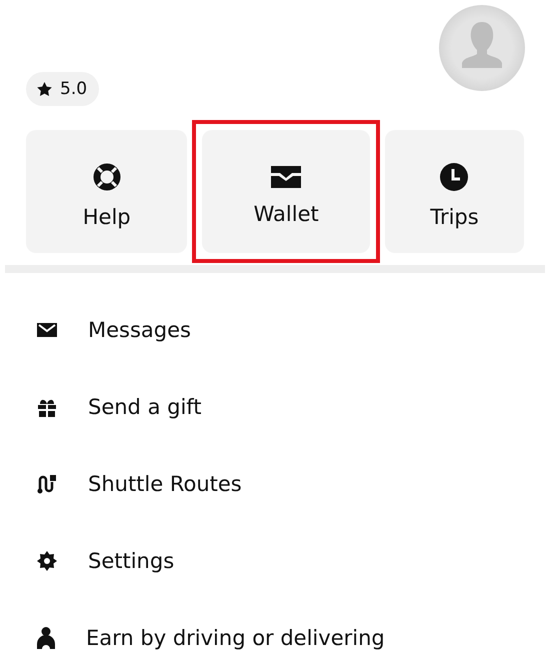 This screenshot has height=661, width=550. I want to click on clock-icon, so click(454, 176).